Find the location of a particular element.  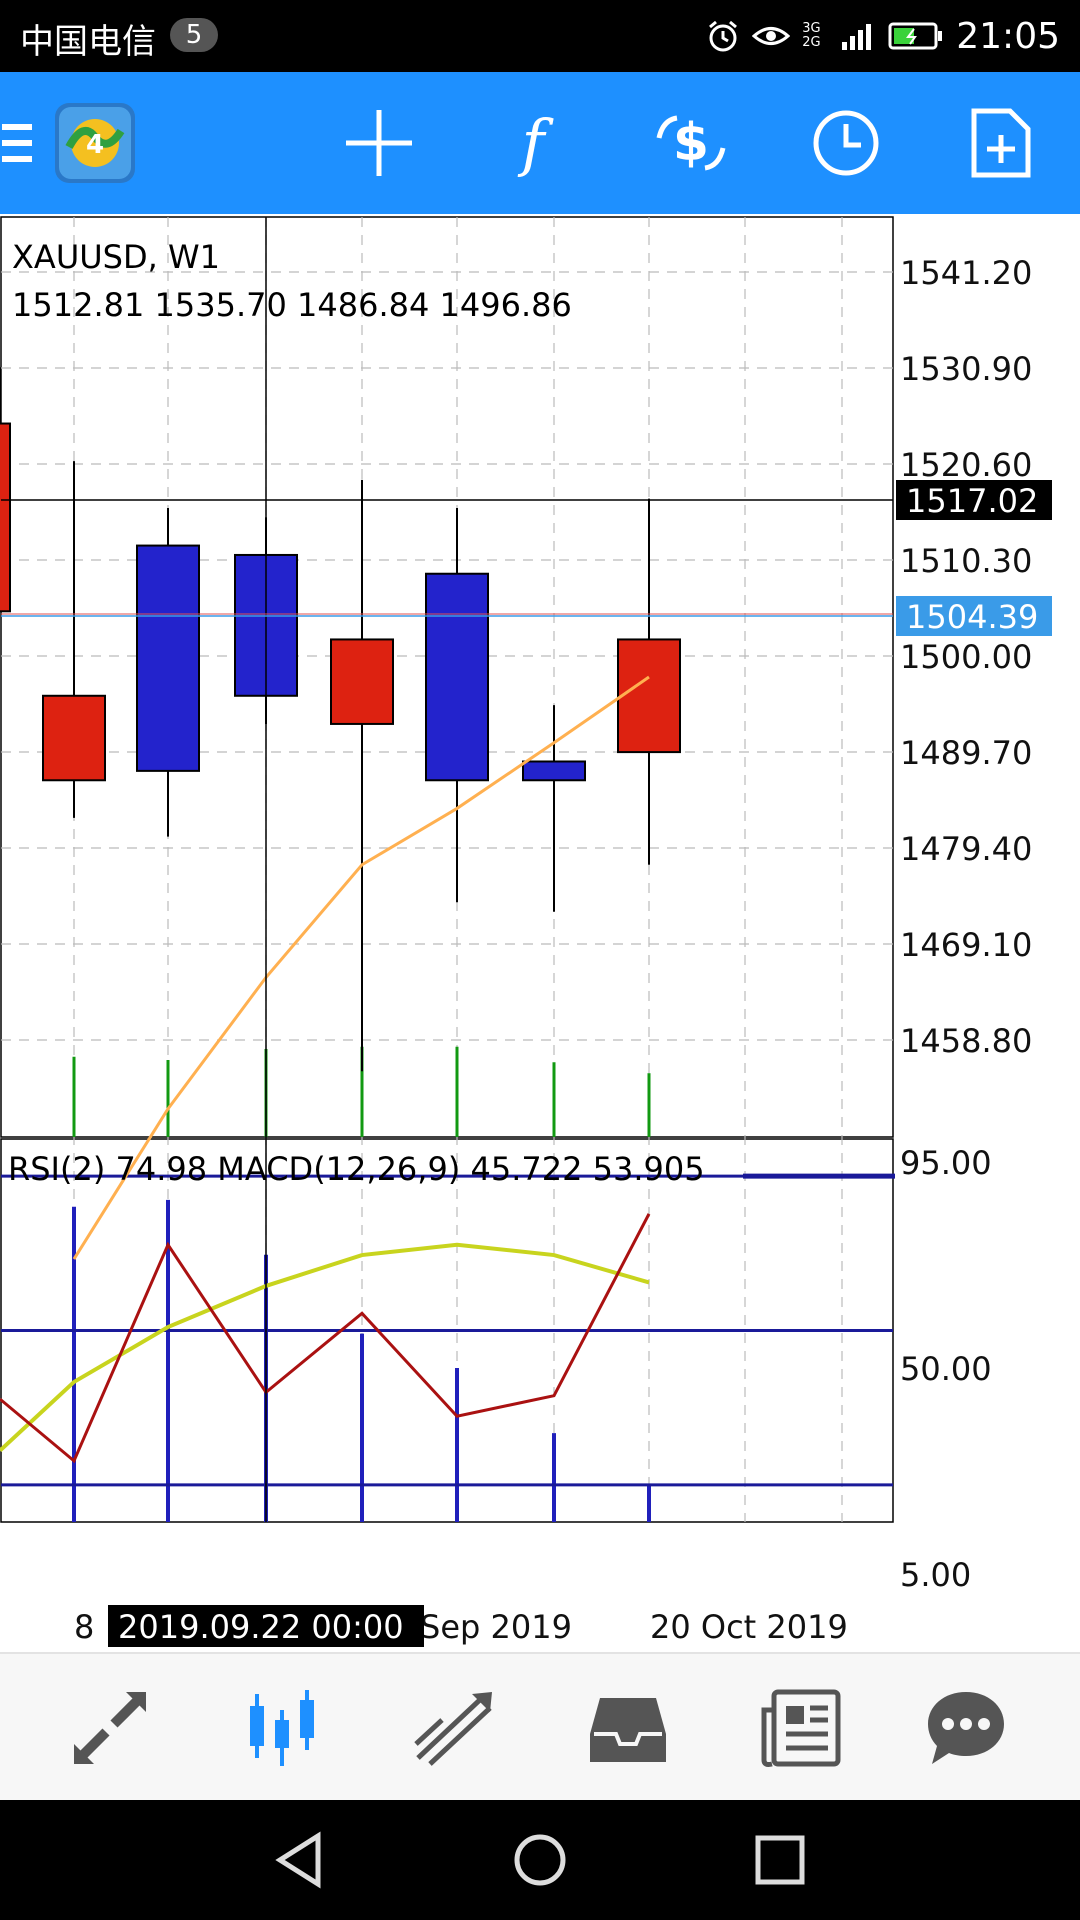

system-navigation-bar is located at coordinates (540, 1860).